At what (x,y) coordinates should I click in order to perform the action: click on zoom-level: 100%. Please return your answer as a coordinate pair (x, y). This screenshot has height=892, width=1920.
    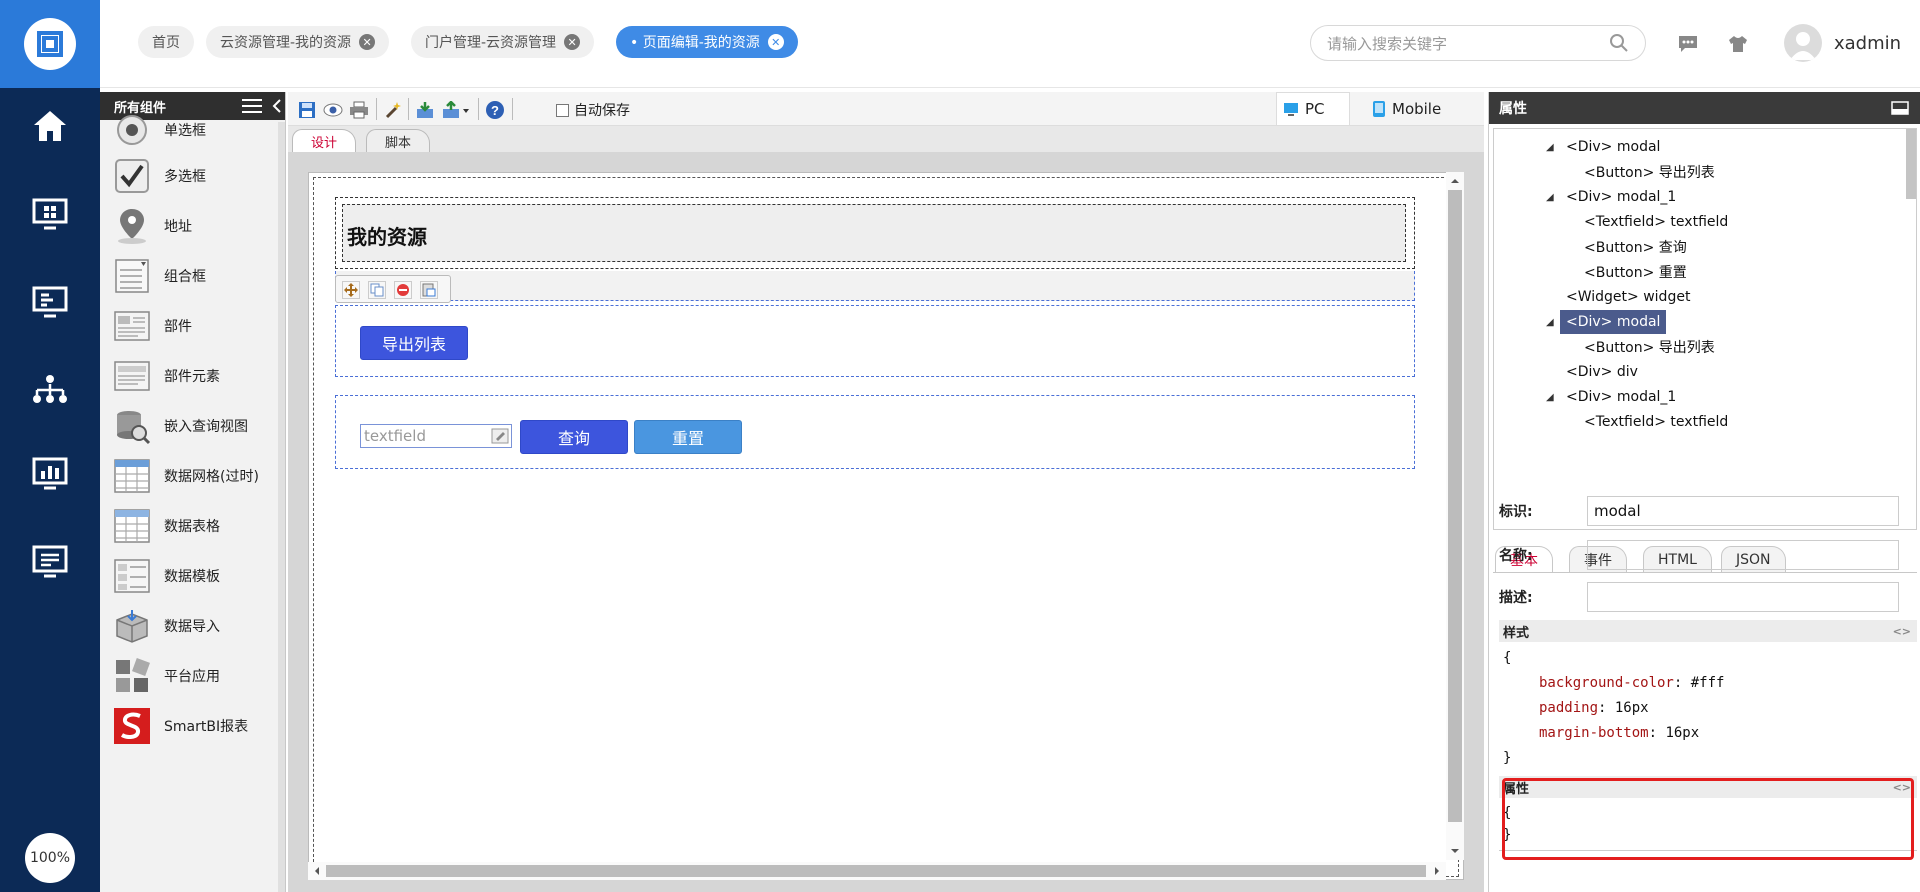
    Looking at the image, I should click on (50, 858).